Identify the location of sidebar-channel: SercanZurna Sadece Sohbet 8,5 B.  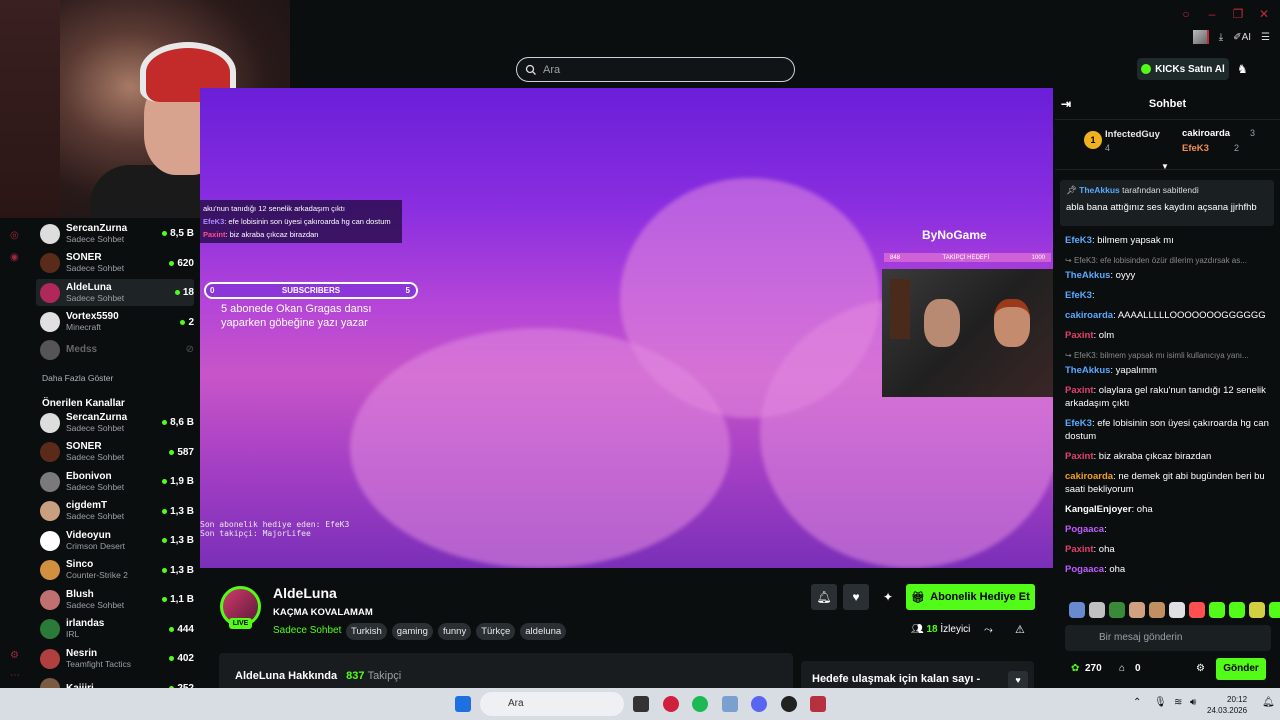
(115, 233).